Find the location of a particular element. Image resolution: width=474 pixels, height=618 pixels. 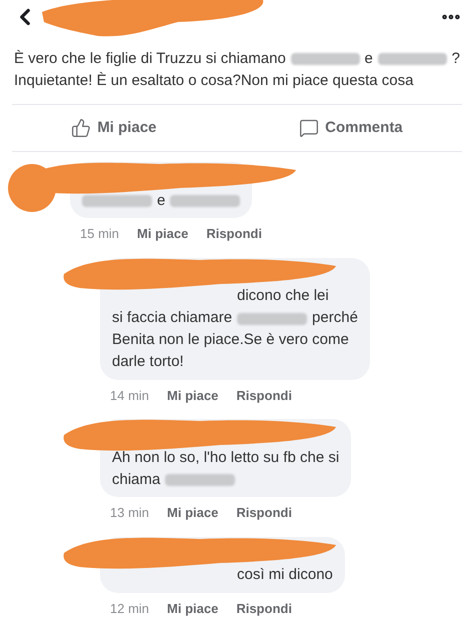

comment-text: si faccia chiamare is located at coordinates (172, 318).